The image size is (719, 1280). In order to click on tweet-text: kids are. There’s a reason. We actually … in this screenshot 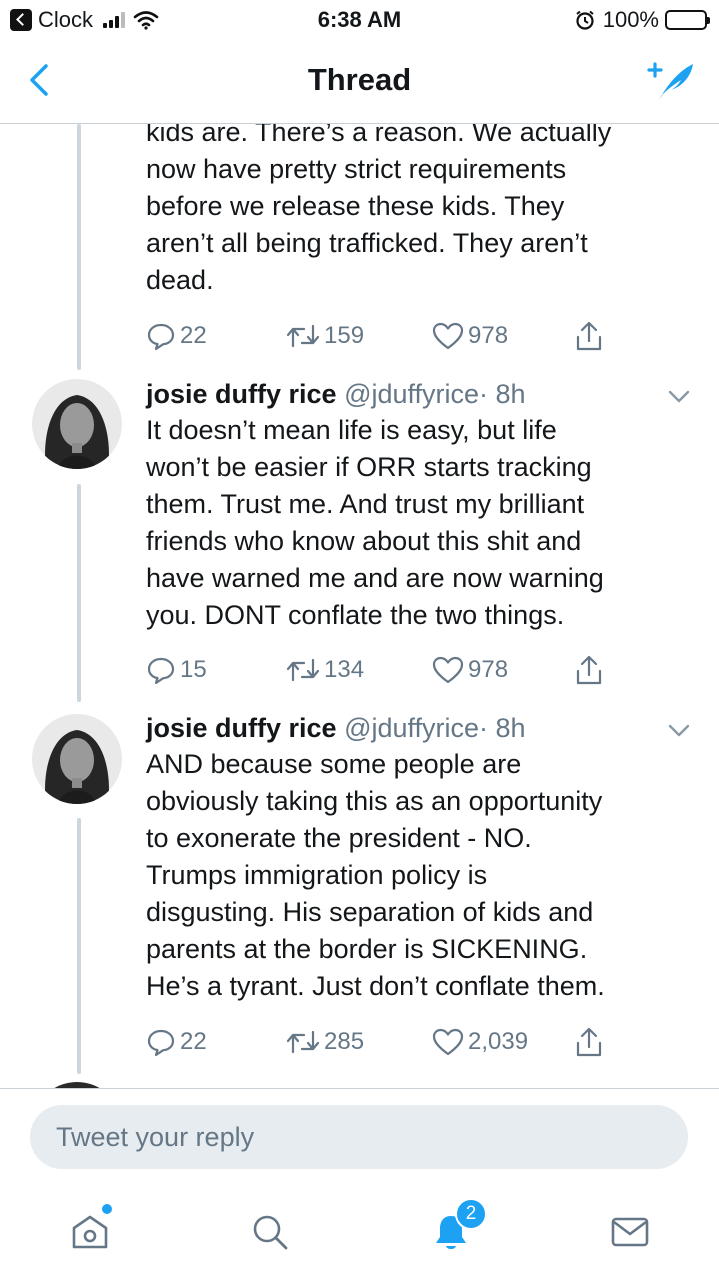, I will do `click(379, 209)`.